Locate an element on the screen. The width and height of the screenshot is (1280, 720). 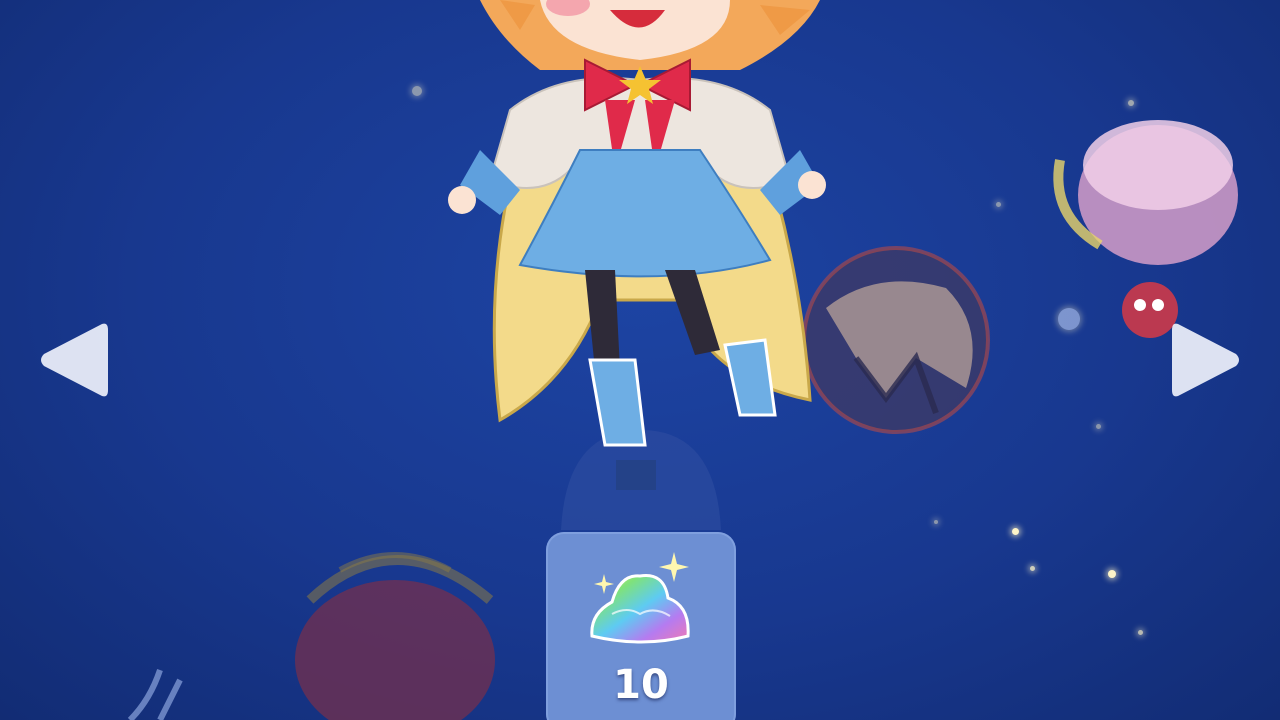
currency-icon-container is located at coordinates (641, 599).